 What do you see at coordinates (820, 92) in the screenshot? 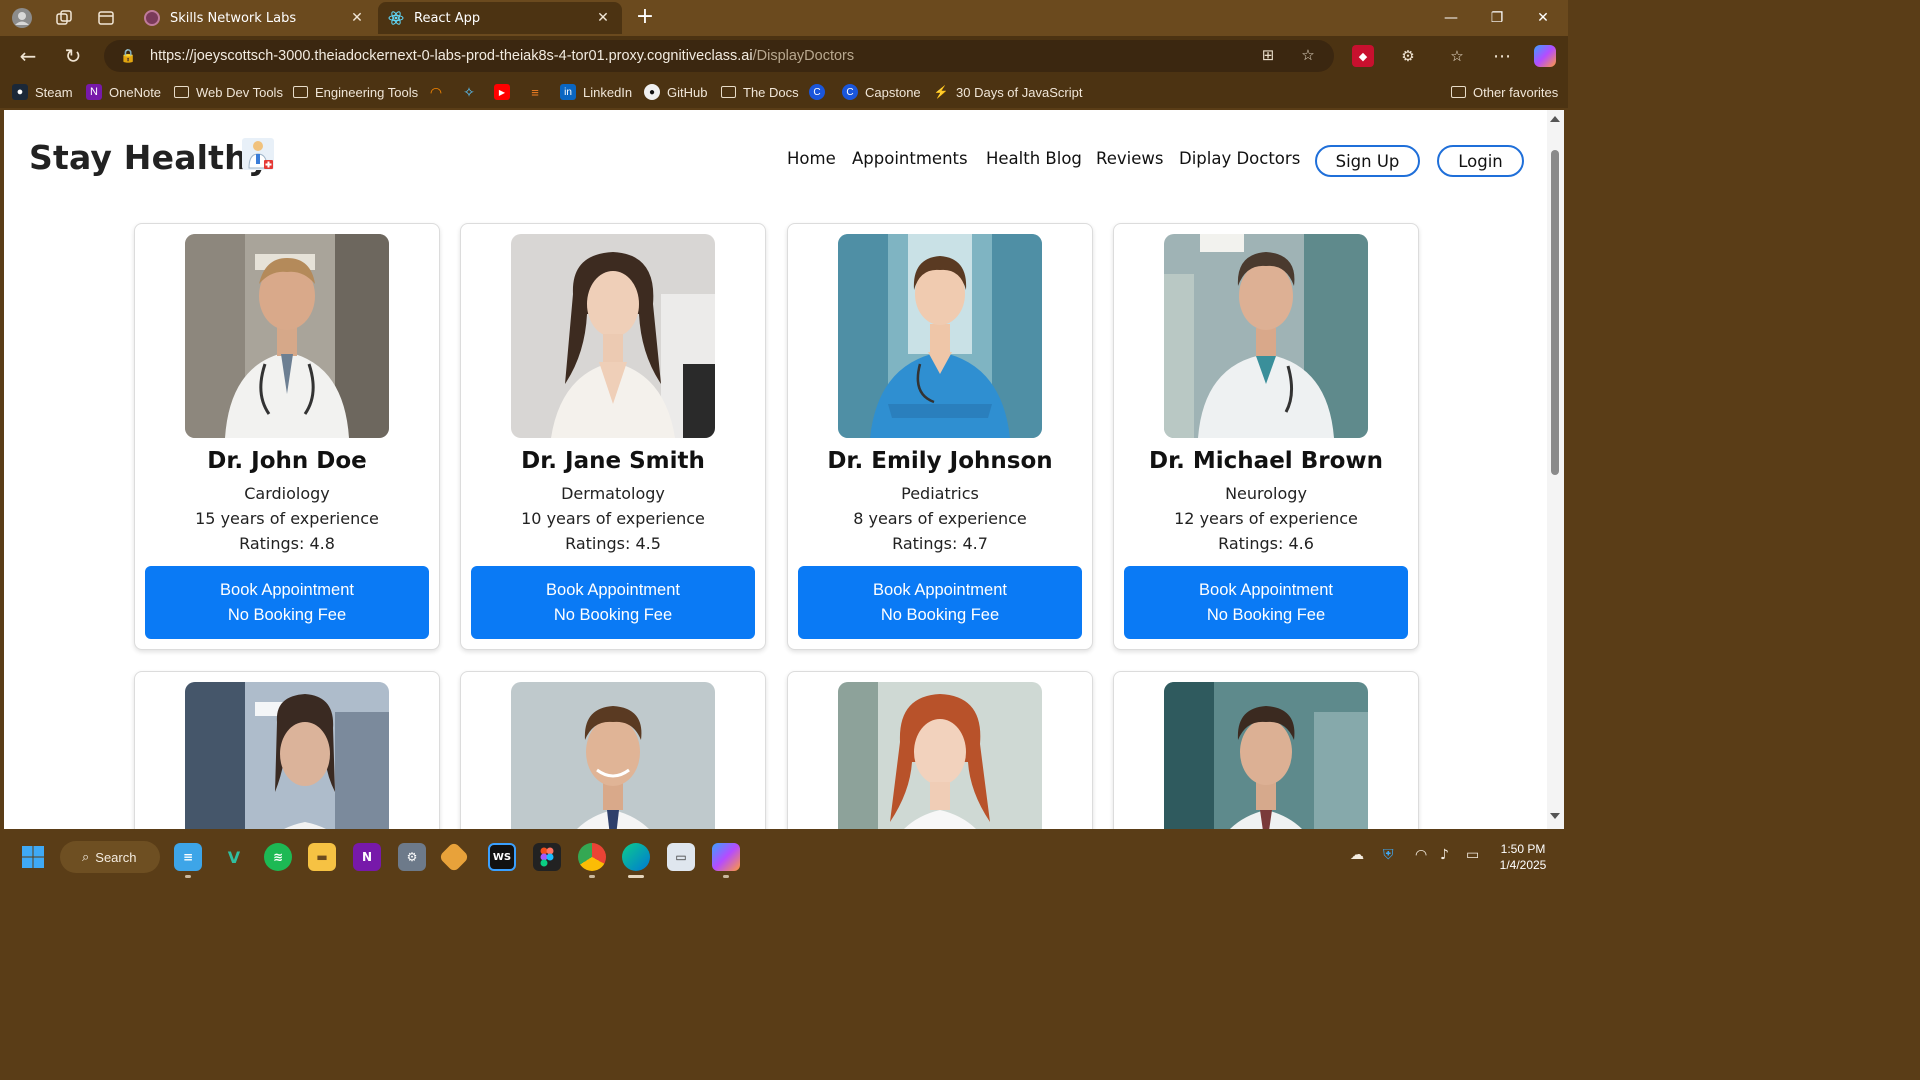
I see `bookmark-c-site: C` at bounding box center [820, 92].